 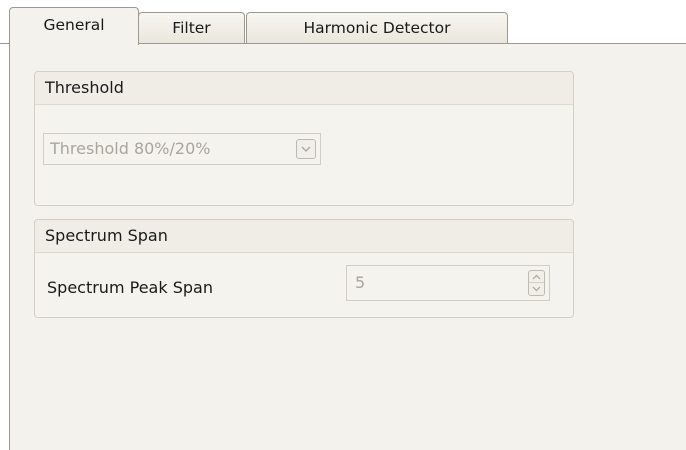 I want to click on spectrum-peak-span-value: 5, so click(x=360, y=282).